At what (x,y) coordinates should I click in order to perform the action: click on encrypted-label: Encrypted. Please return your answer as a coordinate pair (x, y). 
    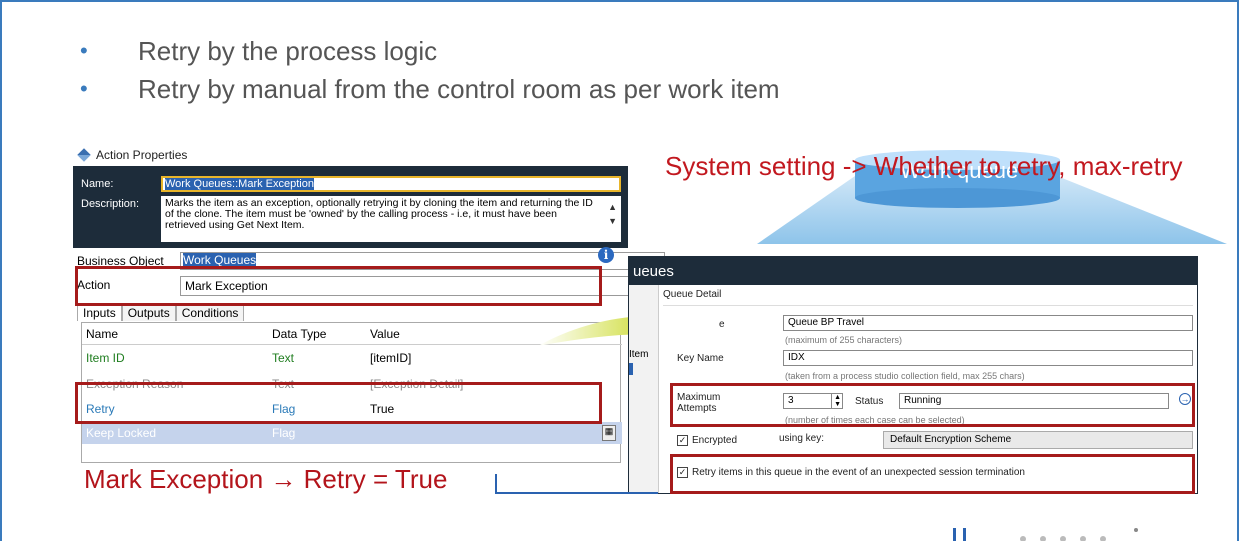
    Looking at the image, I should click on (715, 441).